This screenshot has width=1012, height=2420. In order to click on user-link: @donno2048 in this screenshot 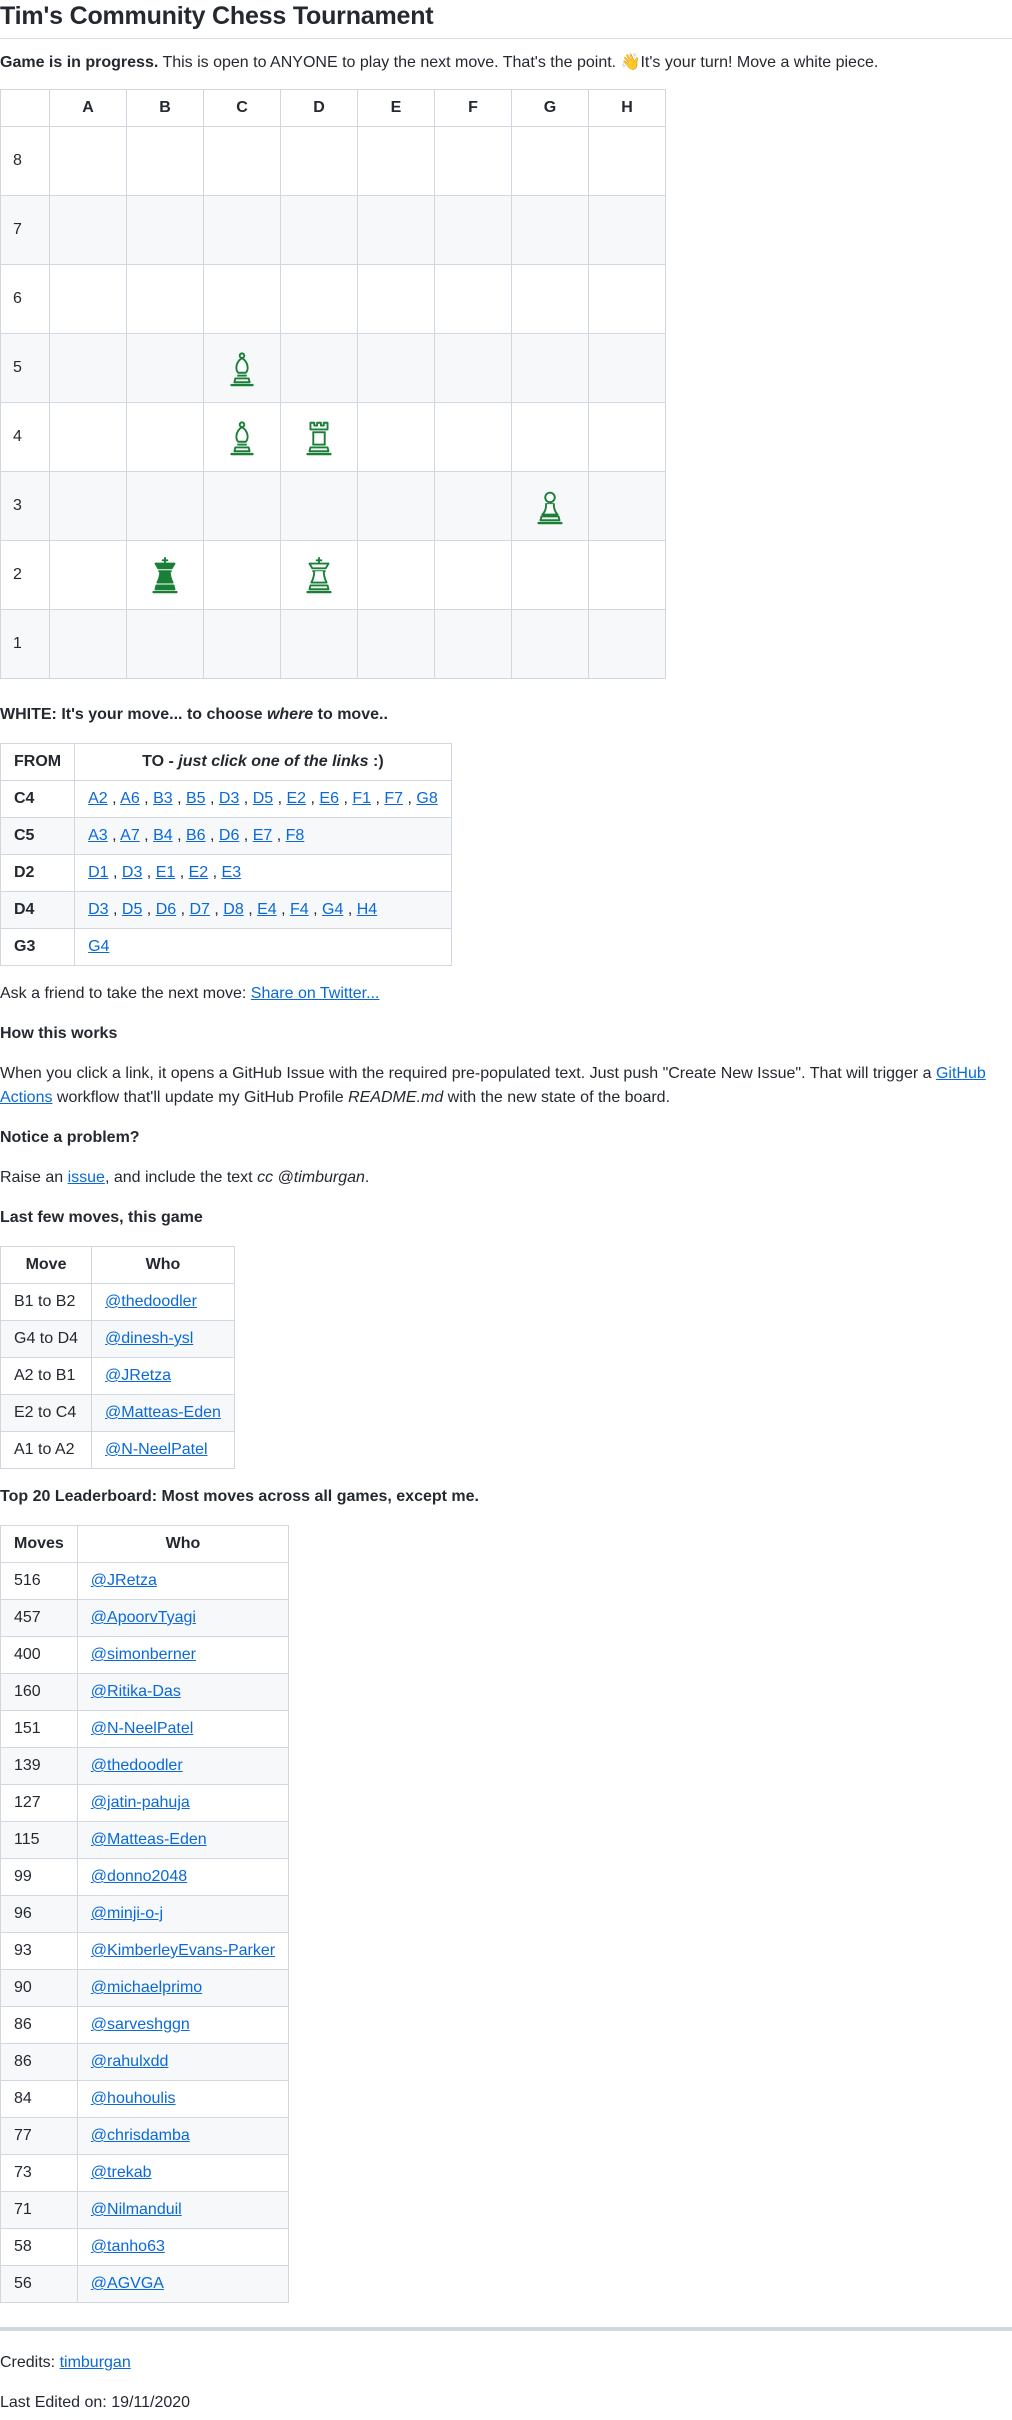, I will do `click(139, 1876)`.